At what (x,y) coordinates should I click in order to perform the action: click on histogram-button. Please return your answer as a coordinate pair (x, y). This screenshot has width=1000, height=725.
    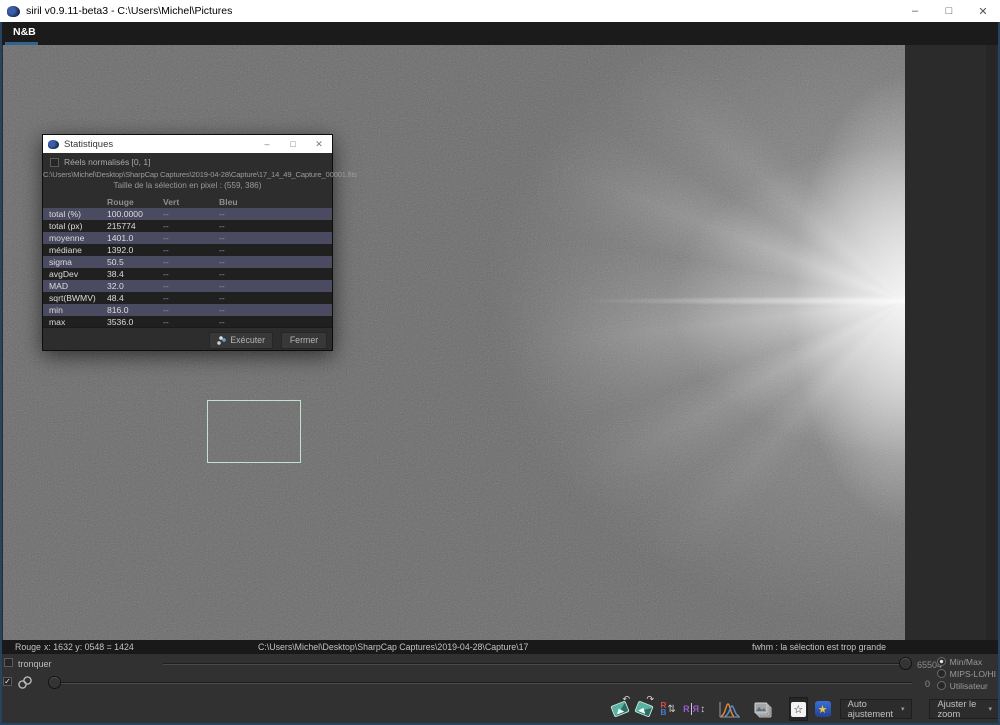
    Looking at the image, I should click on (730, 709).